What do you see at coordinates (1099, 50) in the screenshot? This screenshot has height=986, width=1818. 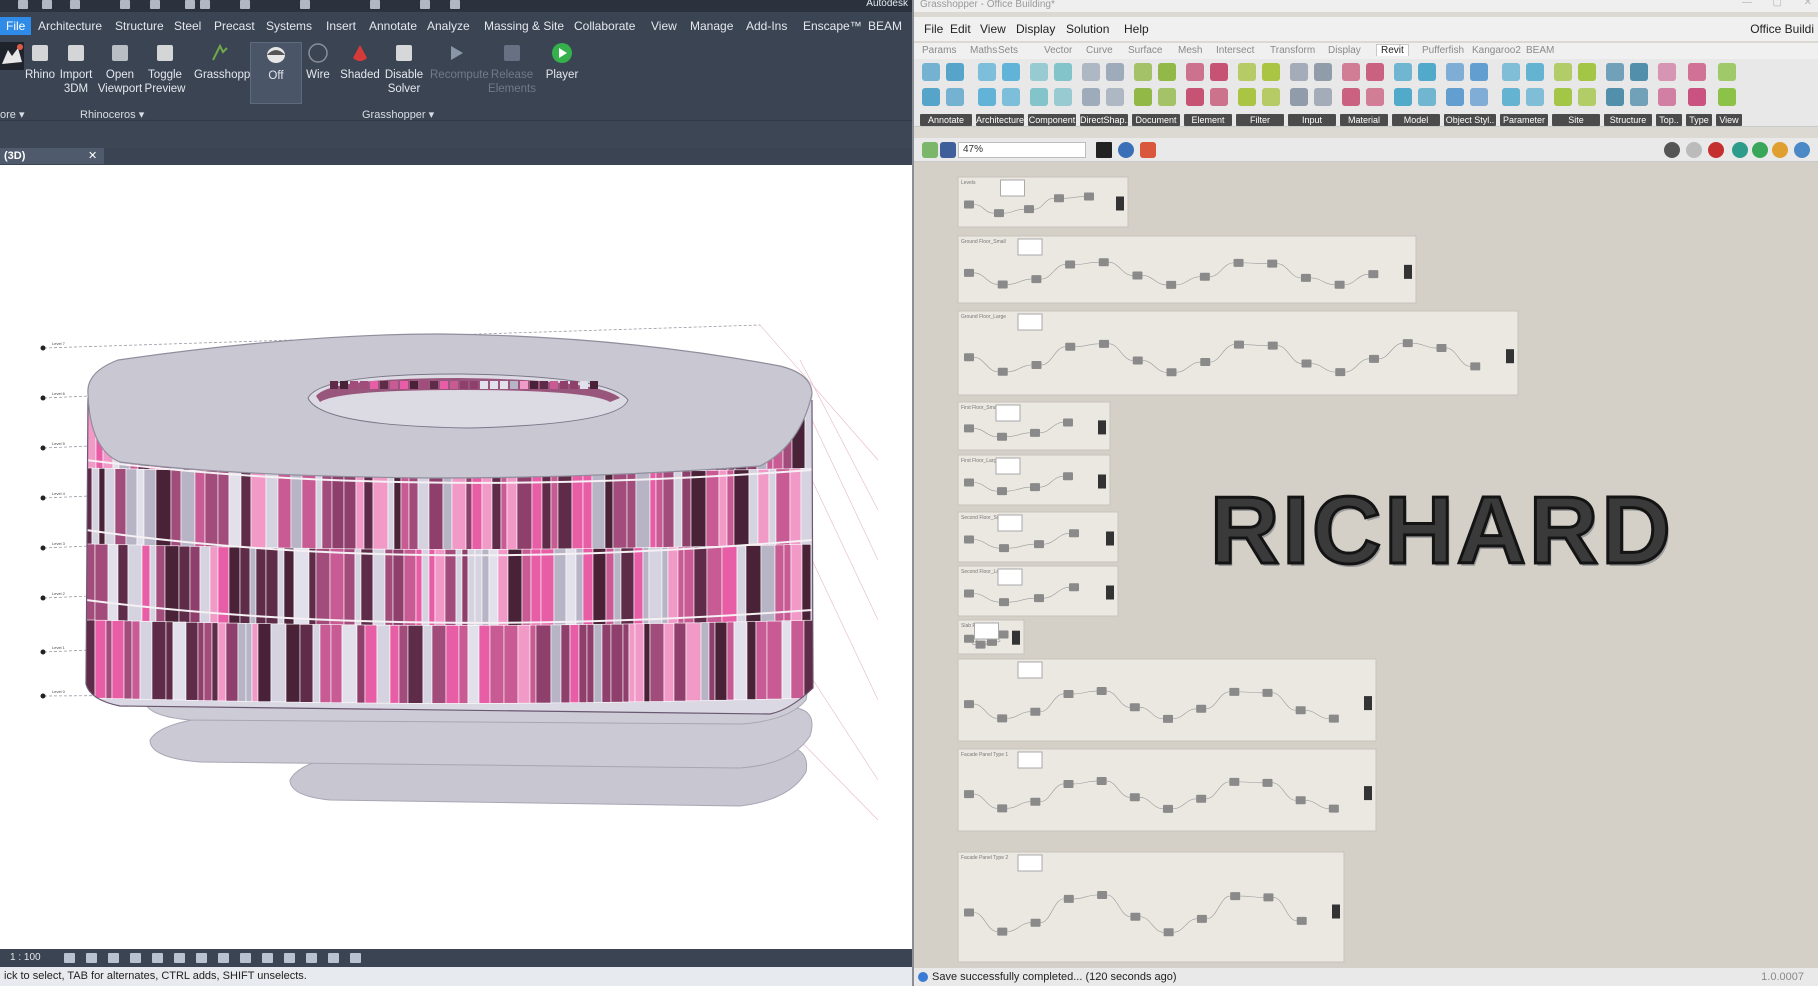 I see `gh-tab-curve: Curve` at bounding box center [1099, 50].